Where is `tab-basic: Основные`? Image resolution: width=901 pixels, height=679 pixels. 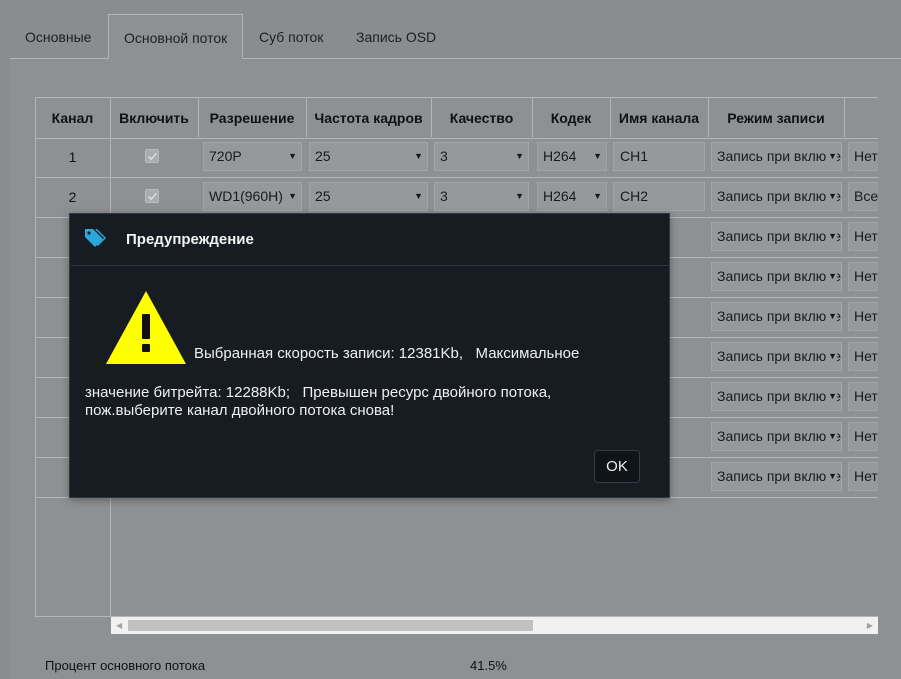 tab-basic: Основные is located at coordinates (58, 36).